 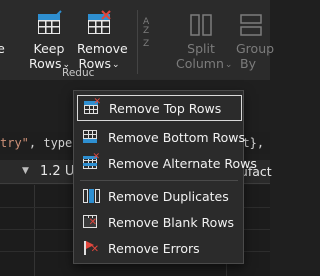 What do you see at coordinates (2, 48) in the screenshot?
I see `partial-label: e` at bounding box center [2, 48].